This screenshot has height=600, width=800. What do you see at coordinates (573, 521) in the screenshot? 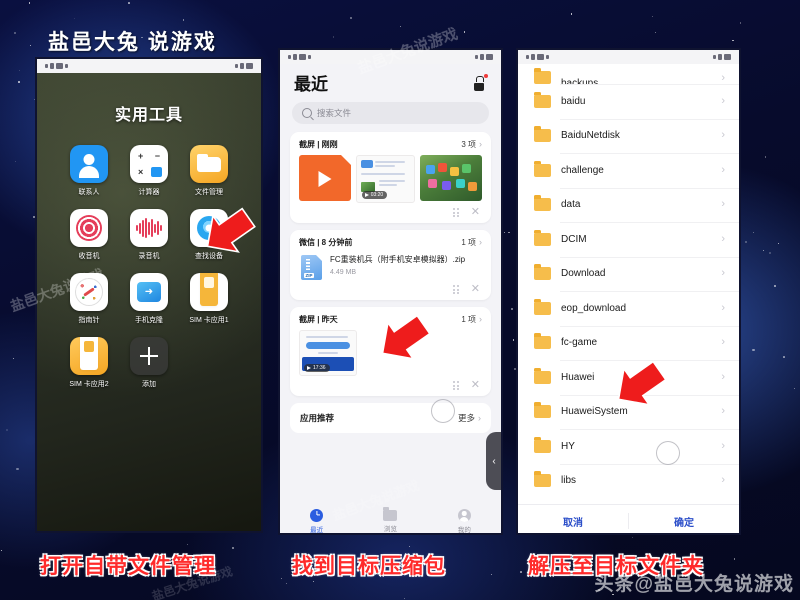
I see `cancel-button: 取消` at bounding box center [573, 521].